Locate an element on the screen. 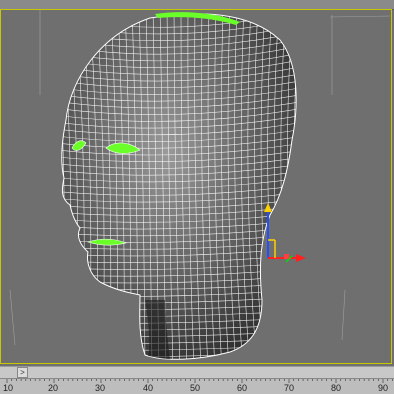  timeline-ruler: 10 20 30 40 50 60 70 80 90 is located at coordinates (197, 386).